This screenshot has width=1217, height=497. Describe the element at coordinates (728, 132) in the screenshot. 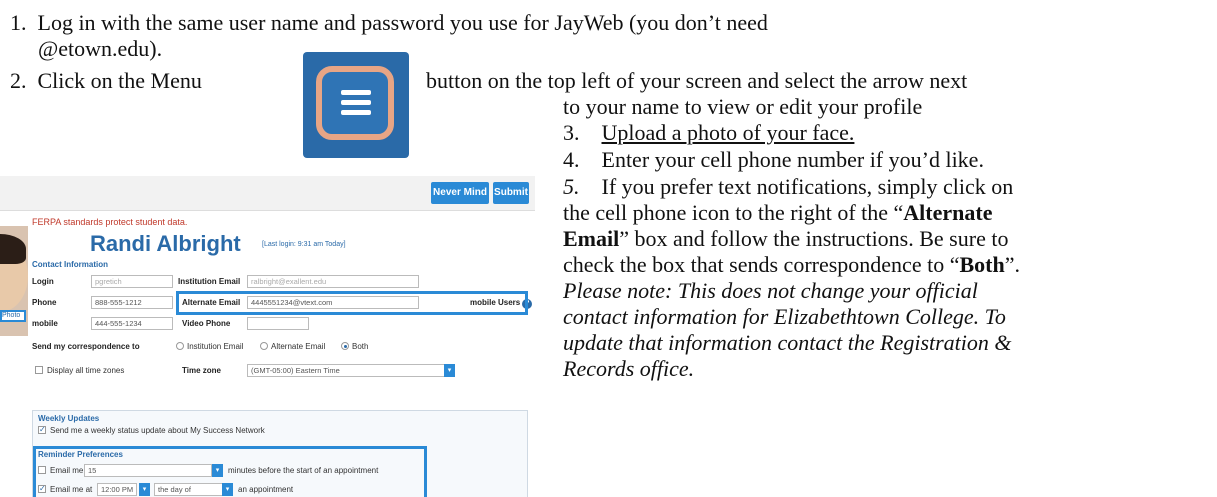

I see `step-text: Upload a photo of your face.` at that location.